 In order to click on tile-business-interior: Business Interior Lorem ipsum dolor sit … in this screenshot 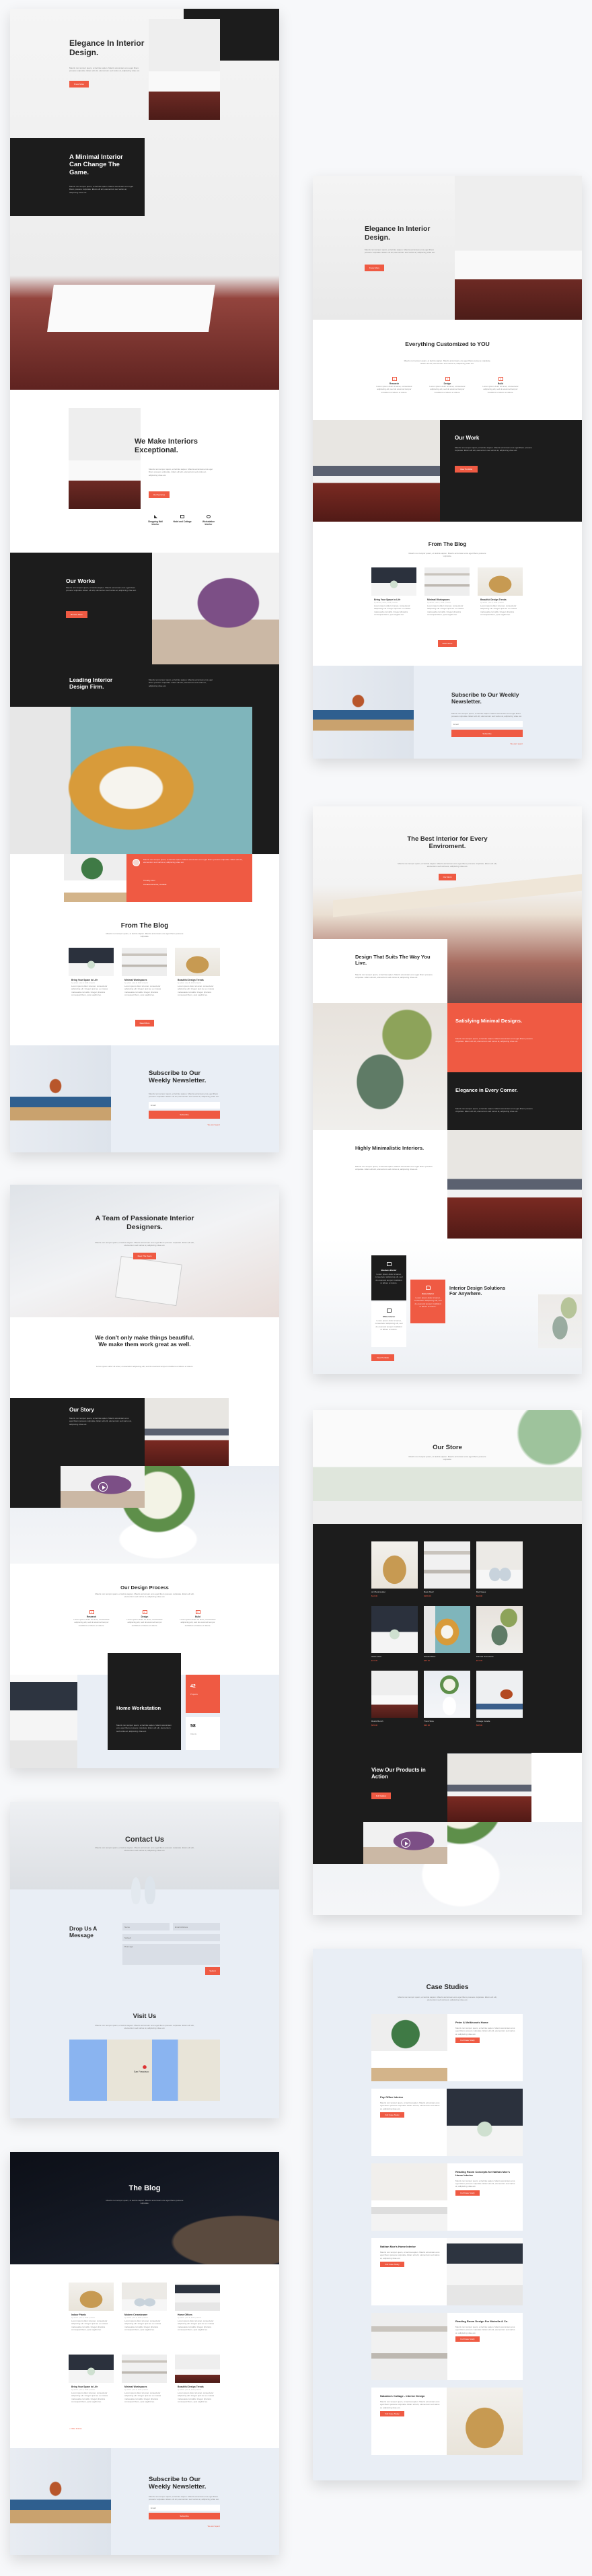, I will do `click(388, 1277)`.